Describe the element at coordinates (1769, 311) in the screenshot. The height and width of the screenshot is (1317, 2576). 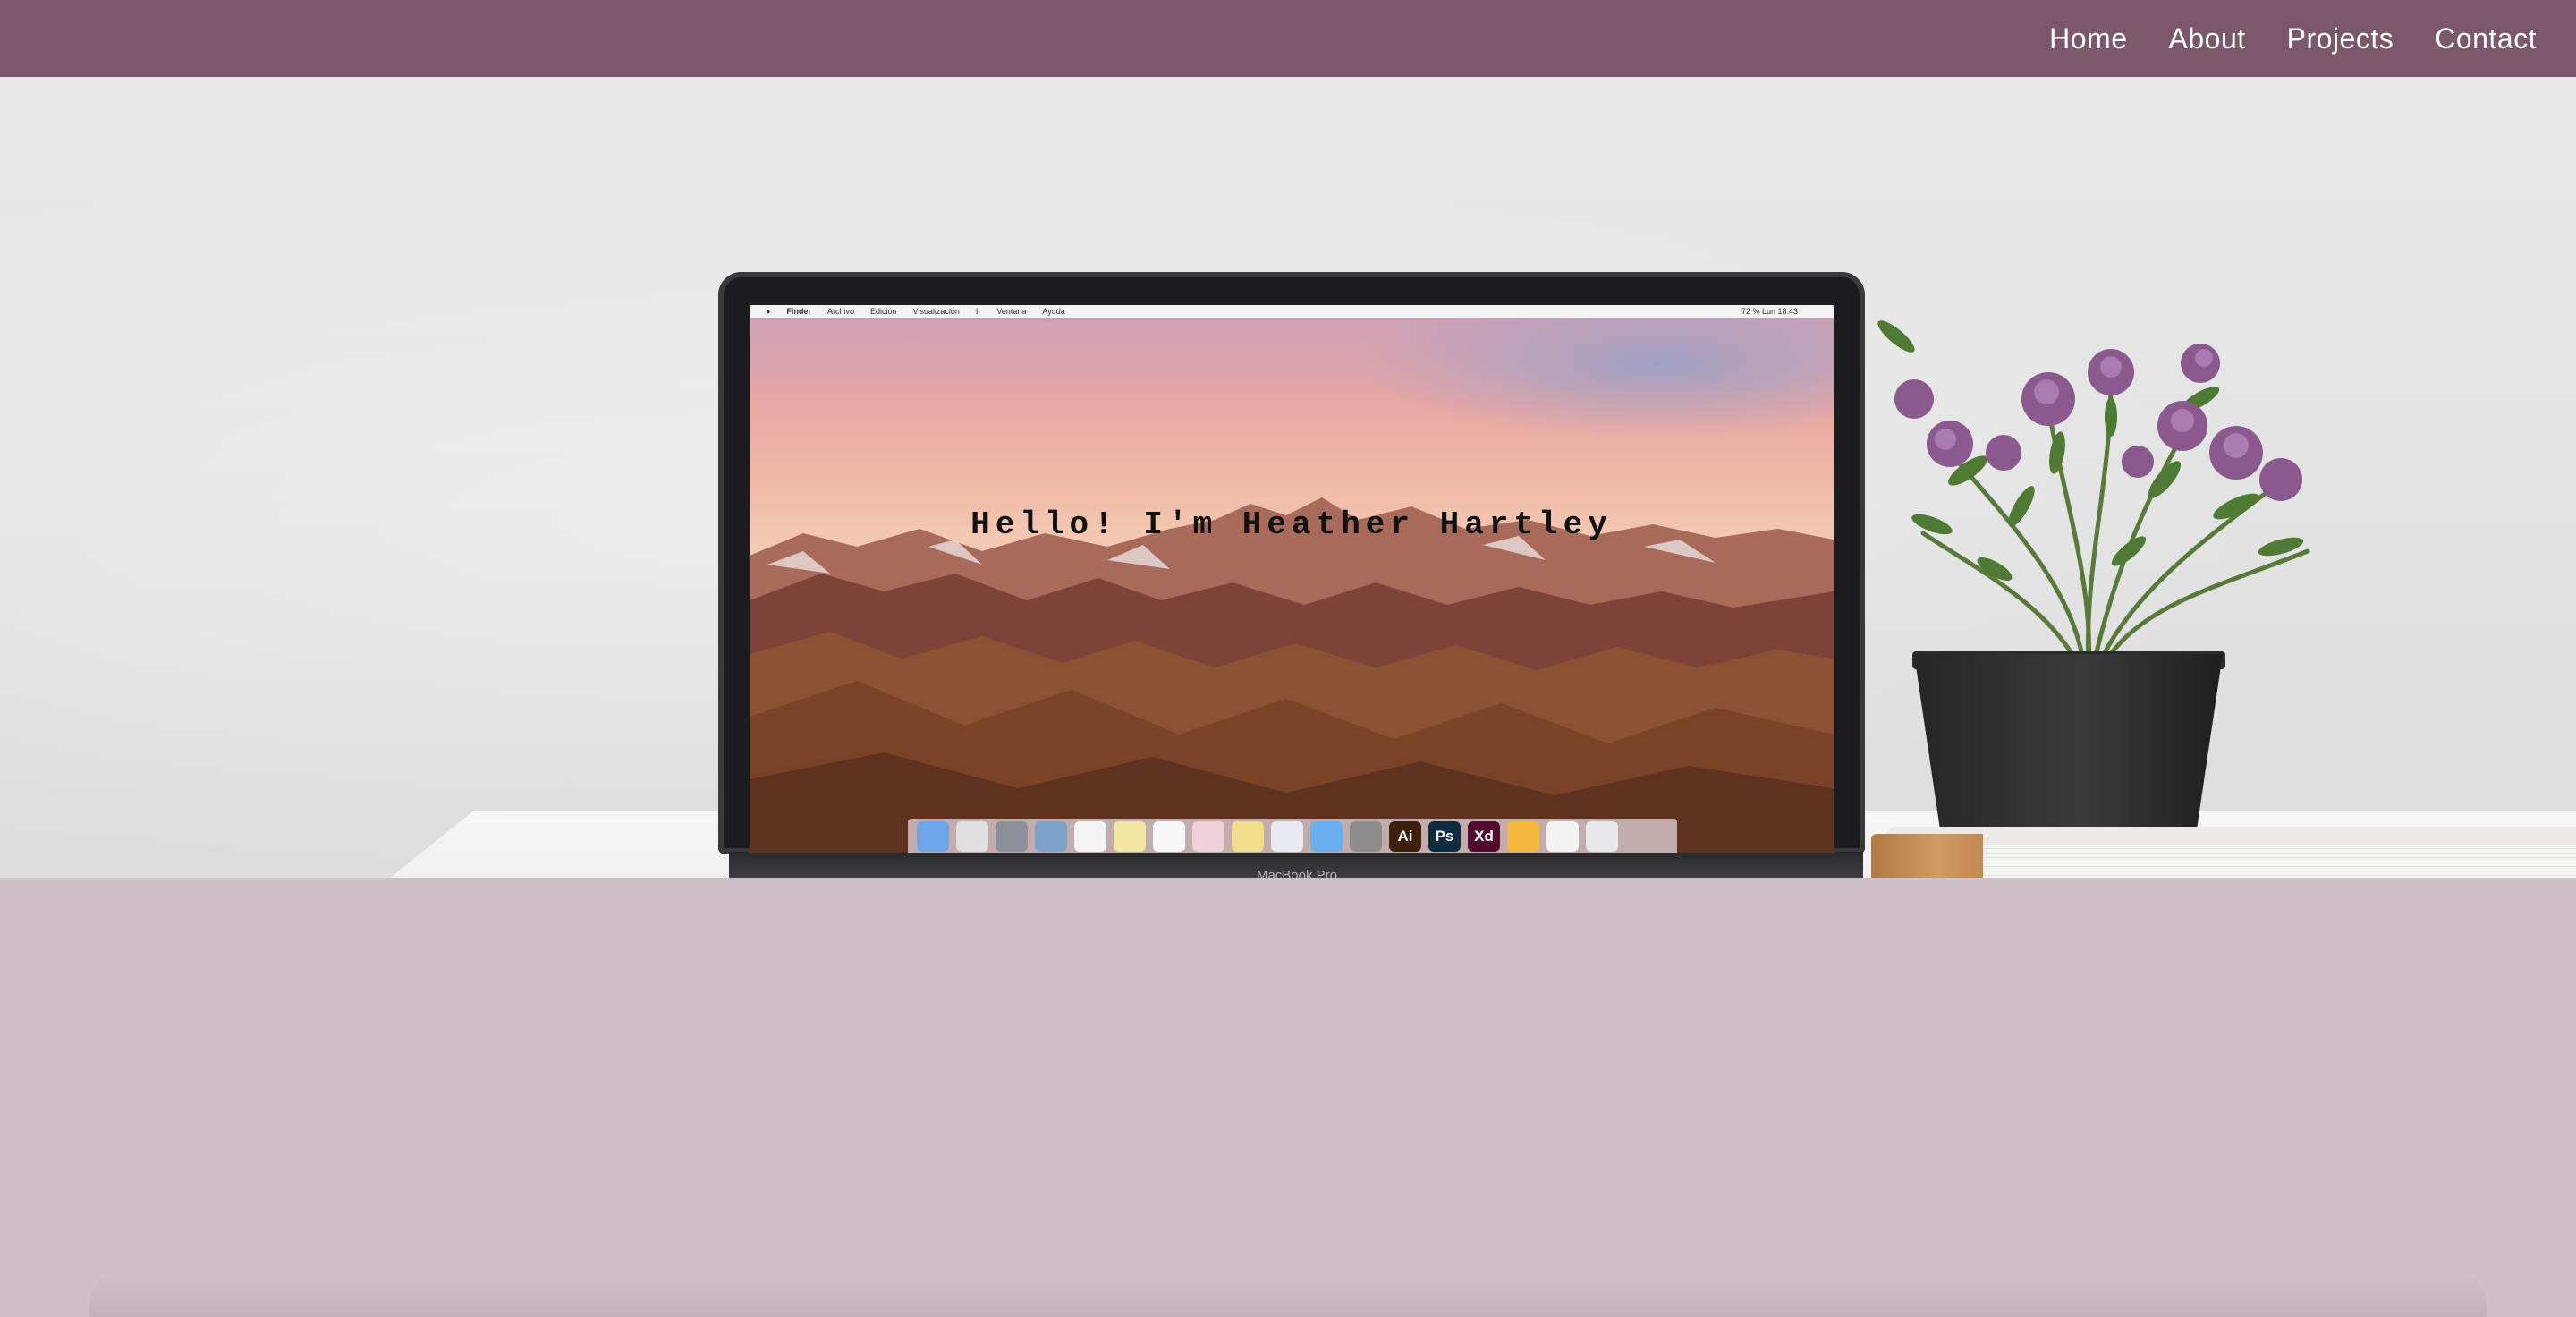
I see `menubar-status: 72 % Lun 18:43` at that location.